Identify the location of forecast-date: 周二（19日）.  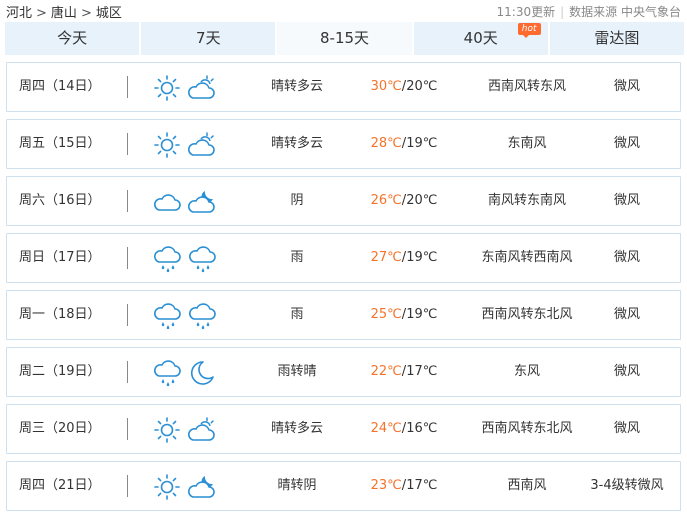
(60, 371).